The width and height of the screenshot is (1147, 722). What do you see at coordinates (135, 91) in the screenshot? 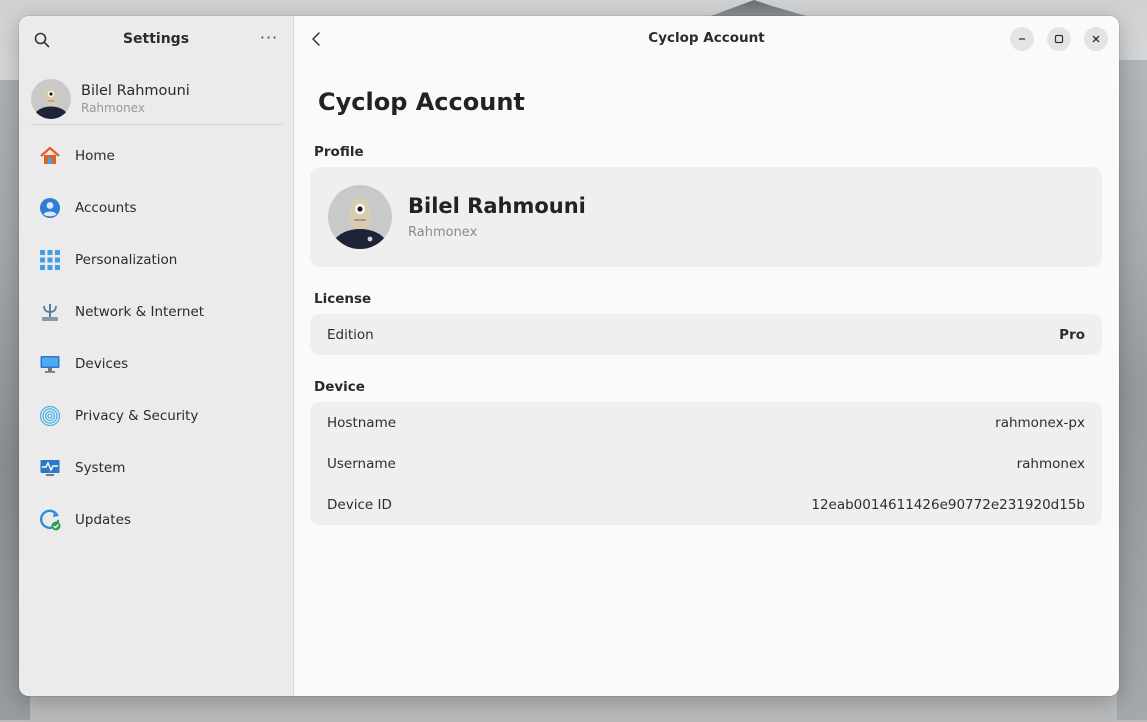
I see `sidebar-user-name: Bilel Rahmouni` at bounding box center [135, 91].